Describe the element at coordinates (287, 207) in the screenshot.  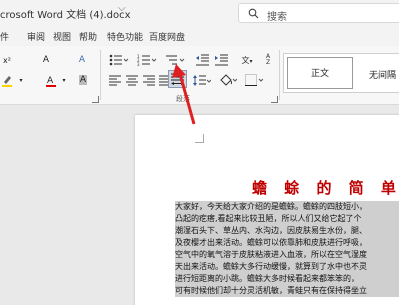
I see `document-line: 大家好，今天给大家介绍的是蟾蜍。蟾蜍的四肢短小，` at that location.